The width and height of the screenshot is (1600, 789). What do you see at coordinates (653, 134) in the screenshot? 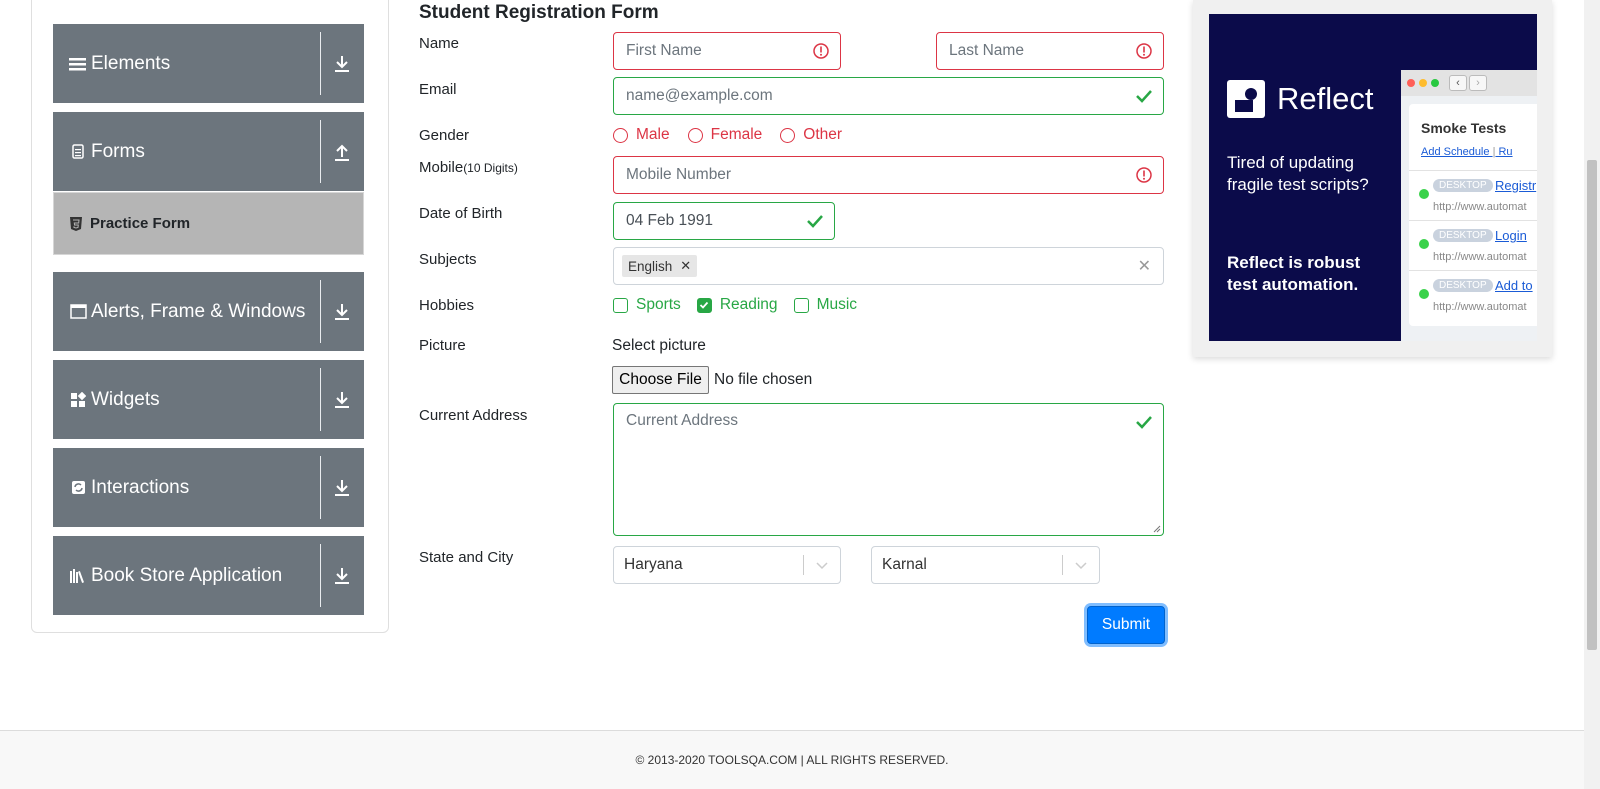
I see `radio-label: Male` at bounding box center [653, 134].